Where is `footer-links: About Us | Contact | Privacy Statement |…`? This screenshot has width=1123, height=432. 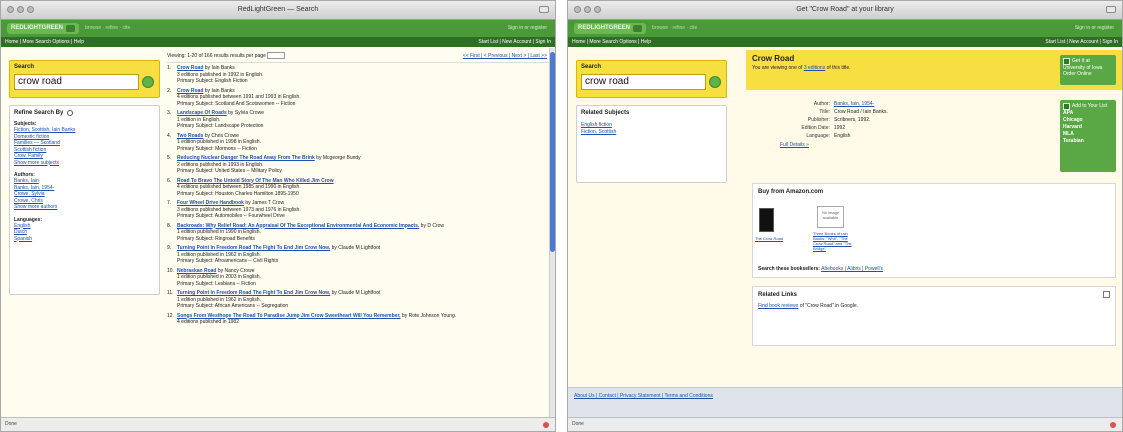 footer-links: About Us | Contact | Privacy Statement |… is located at coordinates (643, 396).